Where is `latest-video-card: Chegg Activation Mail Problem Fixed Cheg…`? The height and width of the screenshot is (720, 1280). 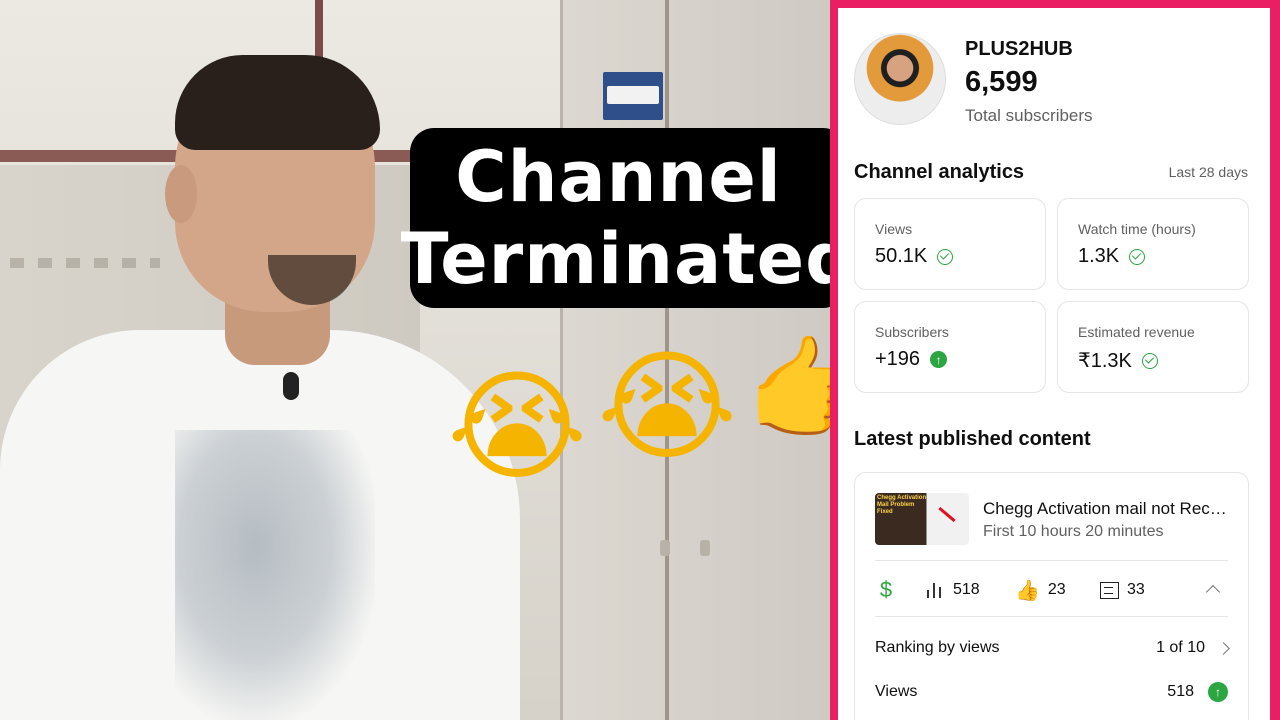 latest-video-card: Chegg Activation Mail Problem Fixed Cheg… is located at coordinates (1051, 596).